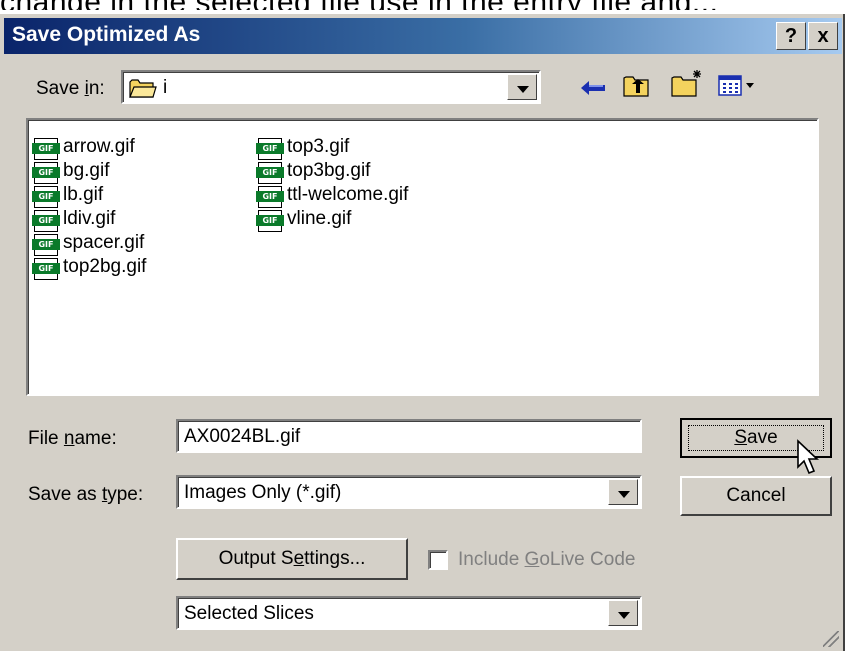 Image resolution: width=850 pixels, height=651 pixels. I want to click on include-golive-label: Include GoLive Code, so click(547, 559).